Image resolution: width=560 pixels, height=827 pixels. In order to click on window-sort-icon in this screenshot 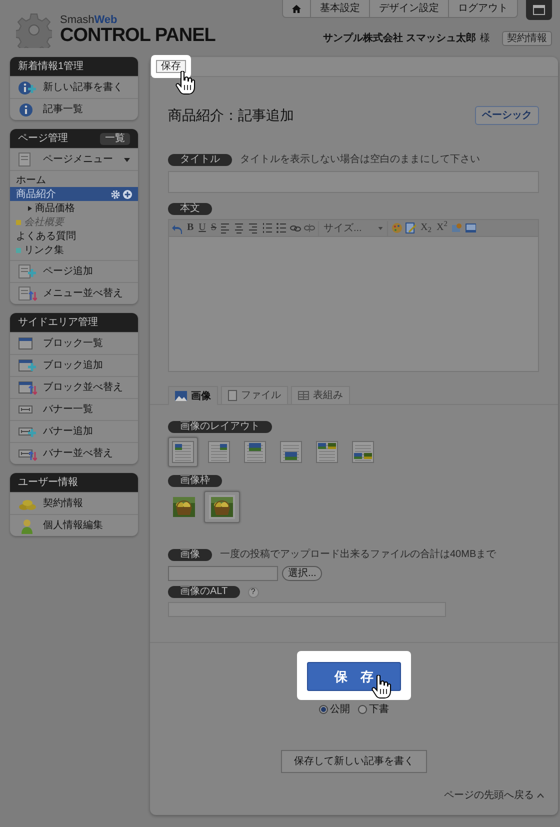, I will do `click(27, 388)`.